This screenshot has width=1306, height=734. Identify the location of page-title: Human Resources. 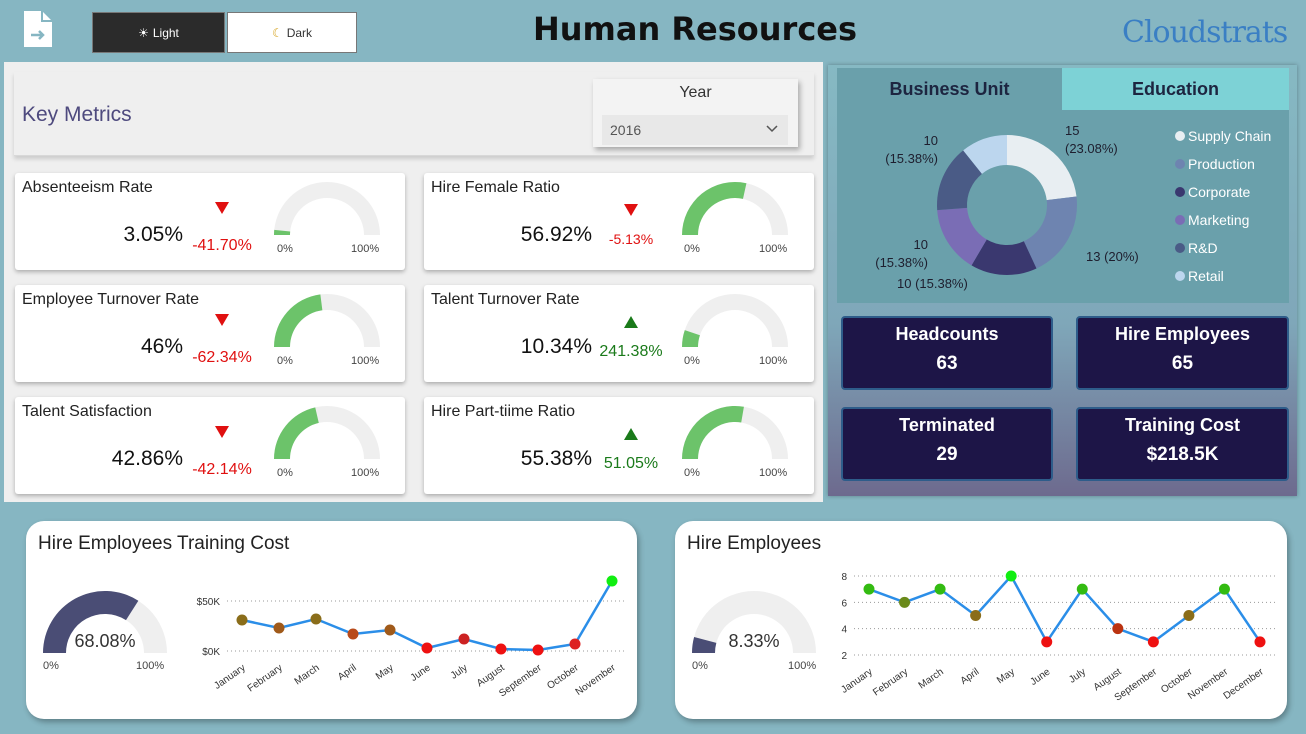
(695, 29).